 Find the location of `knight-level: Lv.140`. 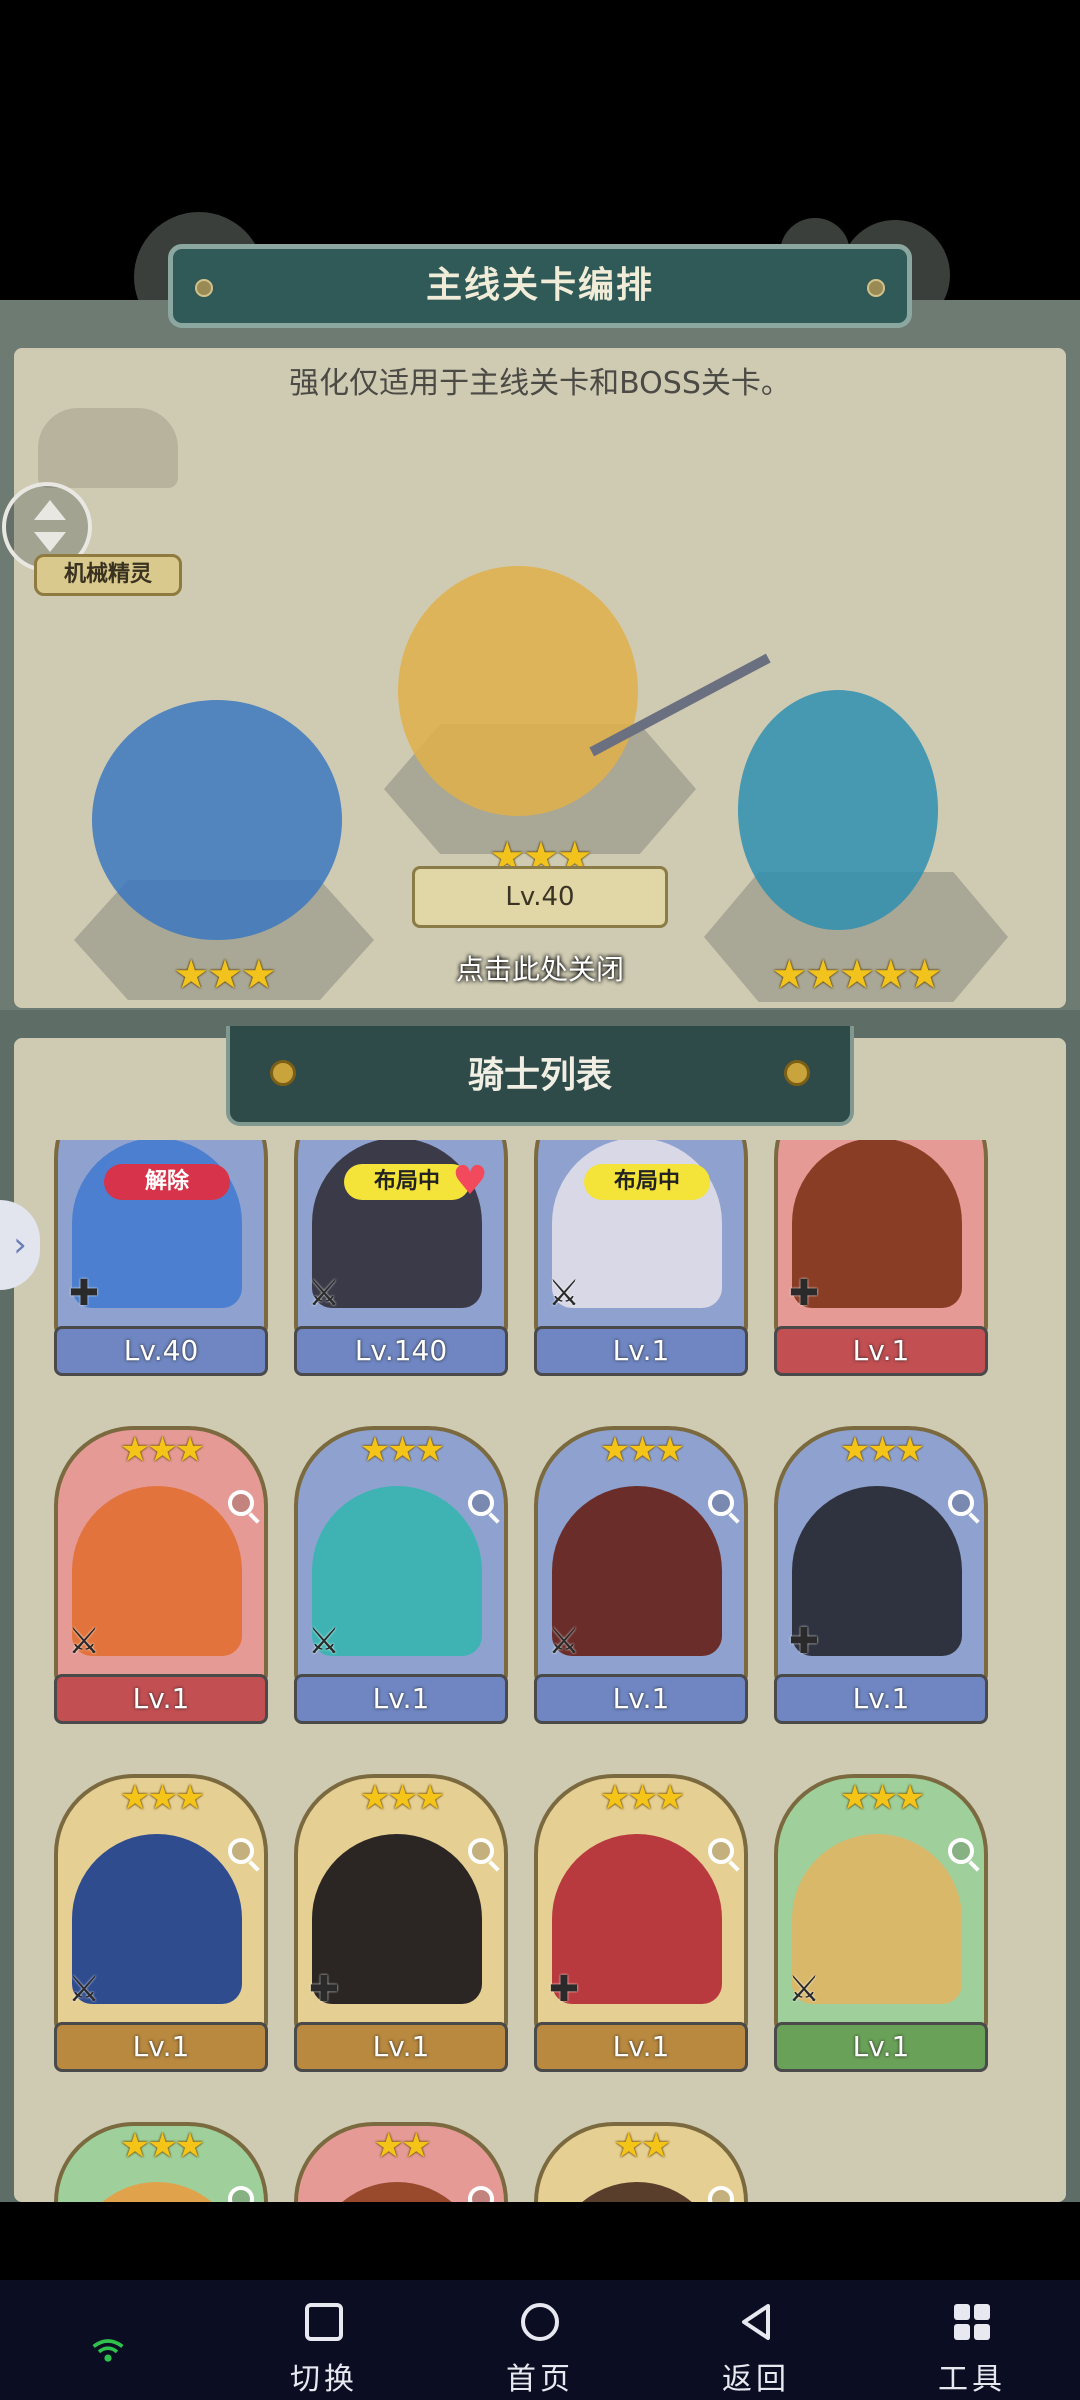

knight-level: Lv.140 is located at coordinates (401, 1351).